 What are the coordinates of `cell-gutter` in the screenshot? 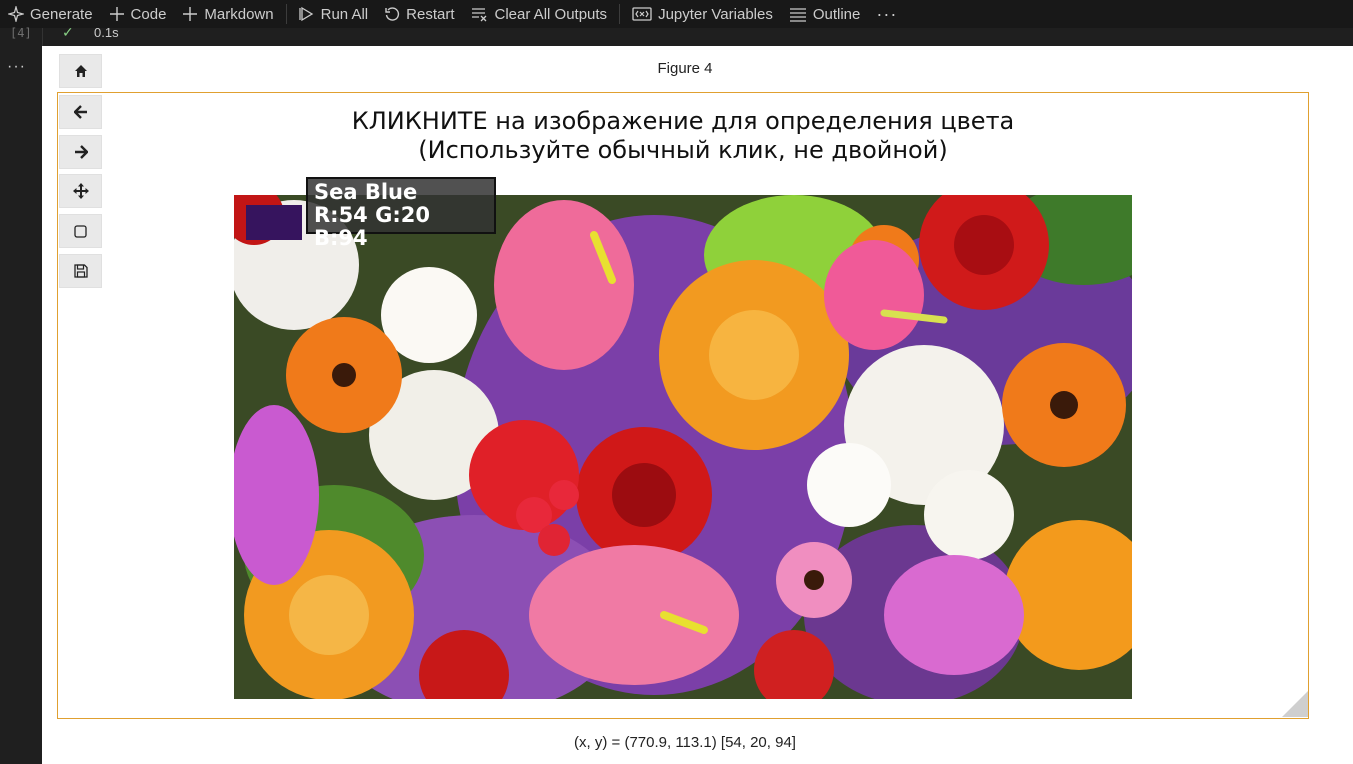 It's located at (21, 396).